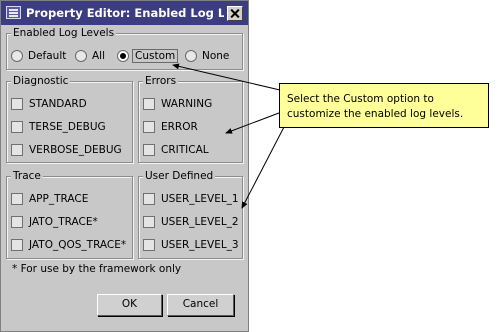  What do you see at coordinates (263, 167) in the screenshot?
I see `arrow-to-user-defined` at bounding box center [263, 167].